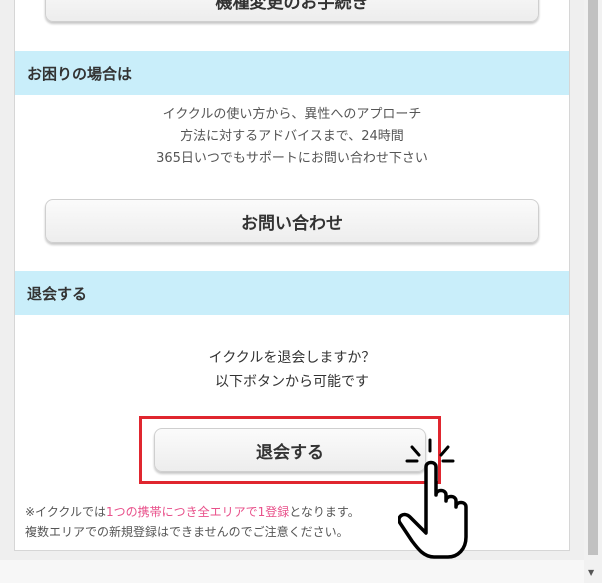 The width and height of the screenshot is (602, 583). I want to click on bottom-bar, so click(292, 571).